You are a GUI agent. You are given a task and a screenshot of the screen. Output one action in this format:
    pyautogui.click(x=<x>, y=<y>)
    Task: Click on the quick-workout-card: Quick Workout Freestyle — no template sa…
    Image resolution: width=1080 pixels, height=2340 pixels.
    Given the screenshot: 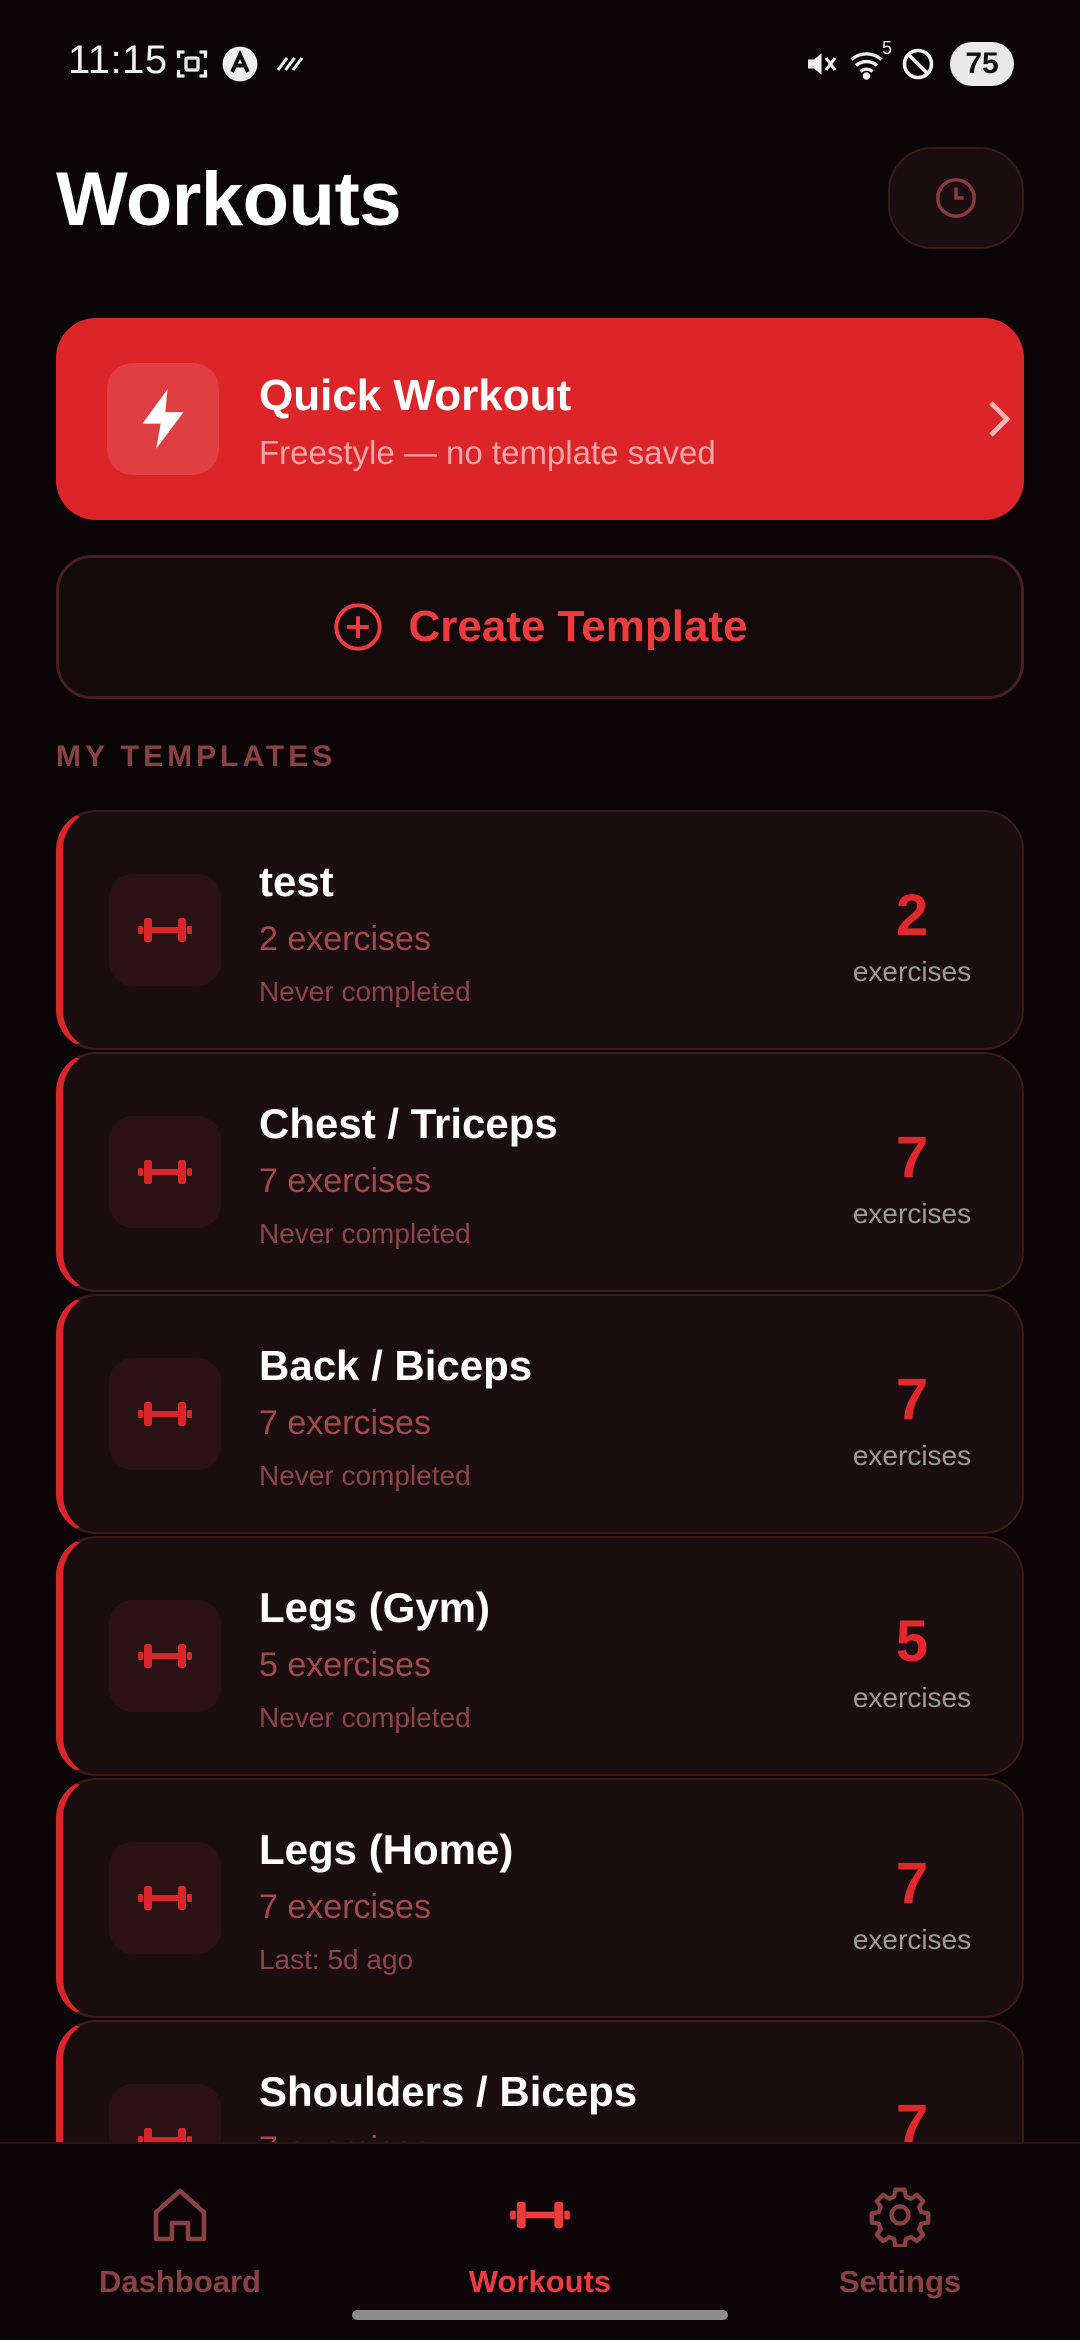 What is the action you would take?
    pyautogui.click(x=540, y=419)
    